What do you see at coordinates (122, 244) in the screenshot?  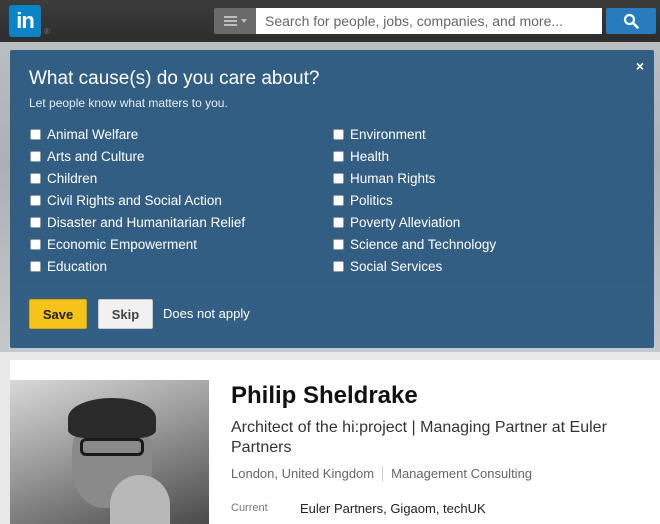 I see `cause-label: Economic Empowerment` at bounding box center [122, 244].